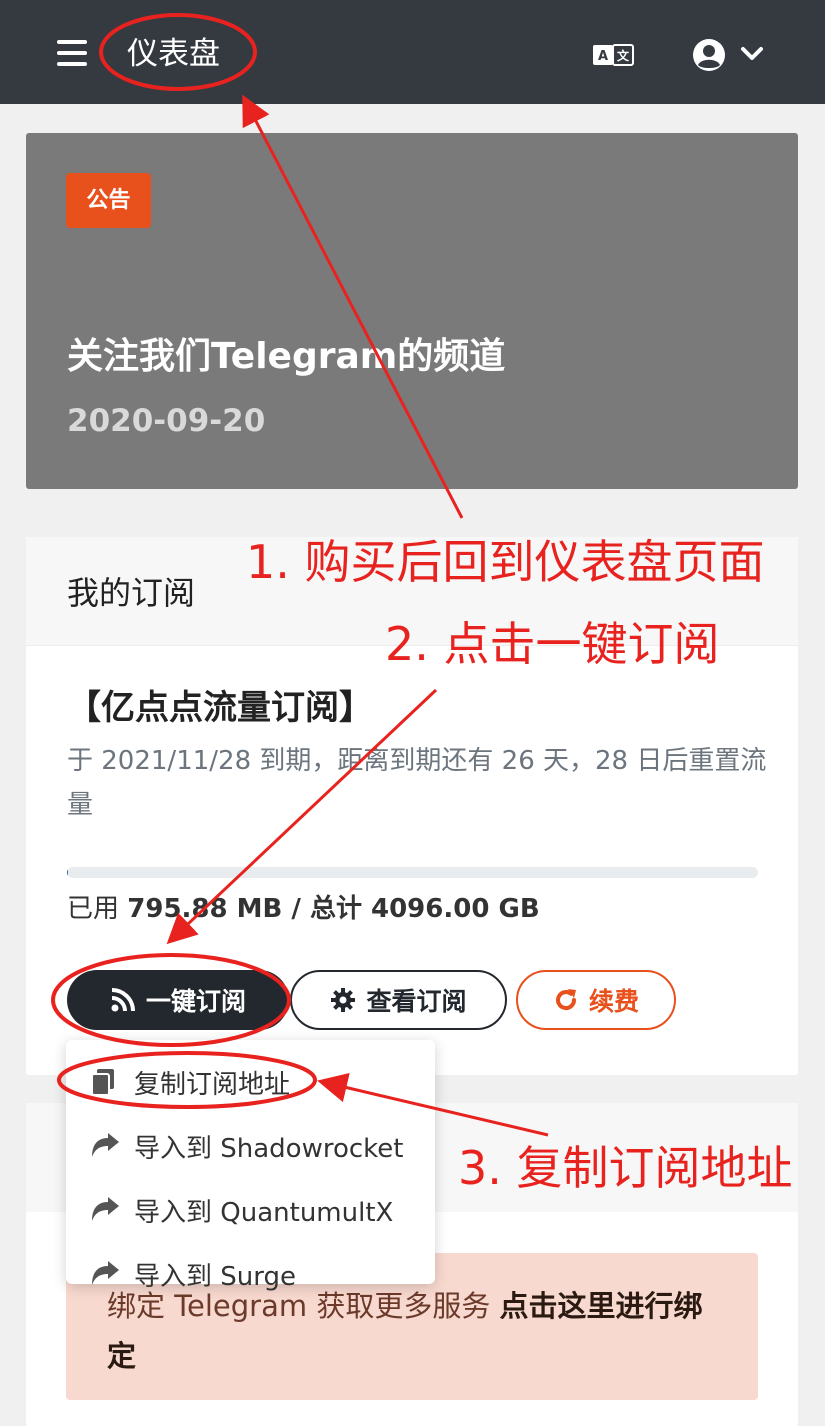  Describe the element at coordinates (412, 872) in the screenshot. I see `traffic-progress-bar` at that location.